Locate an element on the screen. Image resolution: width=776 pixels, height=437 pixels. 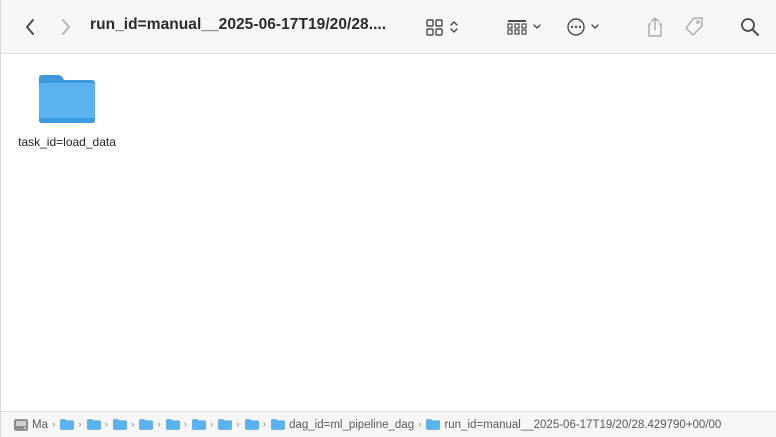
search-button is located at coordinates (750, 27).